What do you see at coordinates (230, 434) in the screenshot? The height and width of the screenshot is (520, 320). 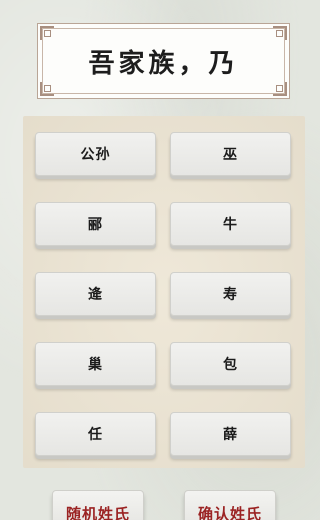 I see `surname-option: 薛` at bounding box center [230, 434].